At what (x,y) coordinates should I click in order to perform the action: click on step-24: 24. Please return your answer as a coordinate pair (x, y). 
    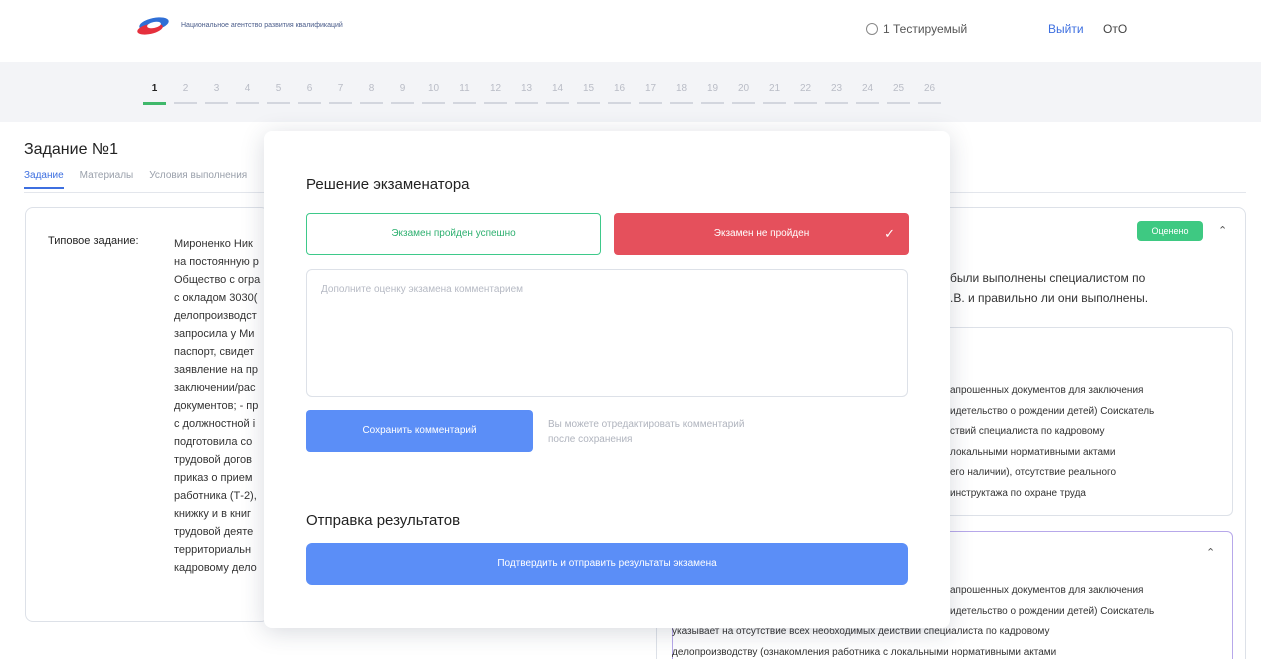
    Looking at the image, I should click on (867, 93).